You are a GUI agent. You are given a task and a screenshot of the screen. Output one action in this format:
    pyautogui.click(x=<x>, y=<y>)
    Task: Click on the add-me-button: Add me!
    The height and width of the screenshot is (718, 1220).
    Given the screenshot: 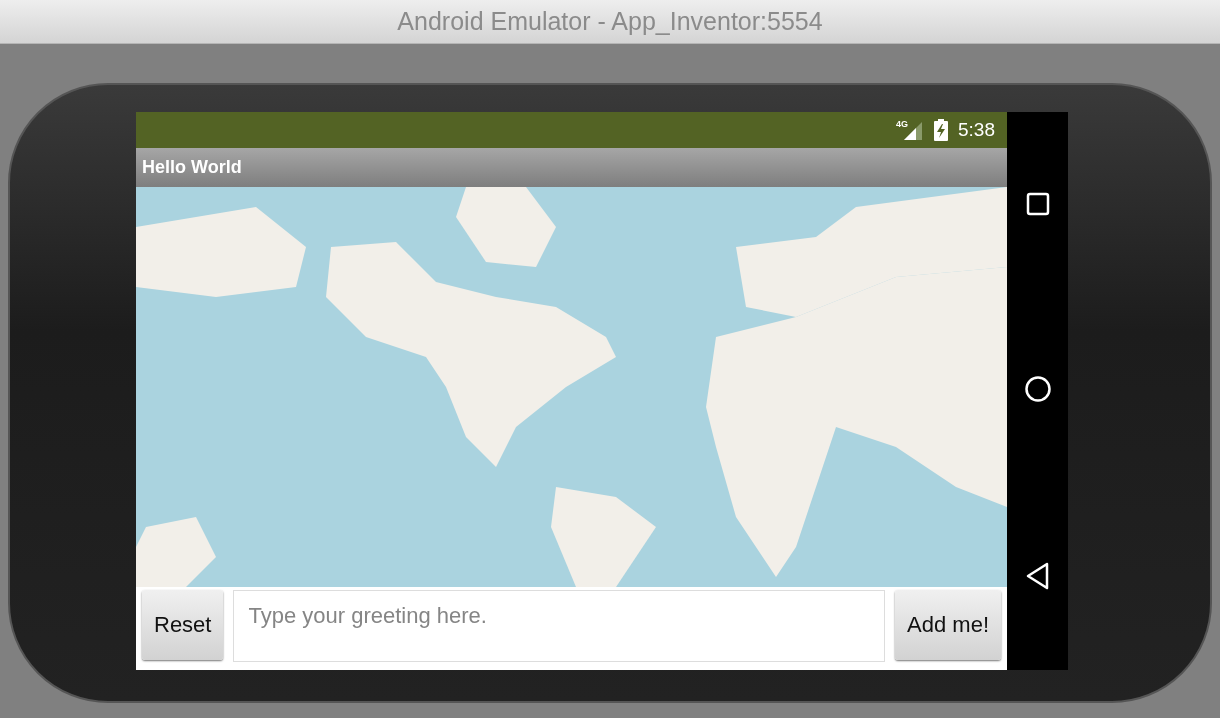 What is the action you would take?
    pyautogui.click(x=948, y=625)
    